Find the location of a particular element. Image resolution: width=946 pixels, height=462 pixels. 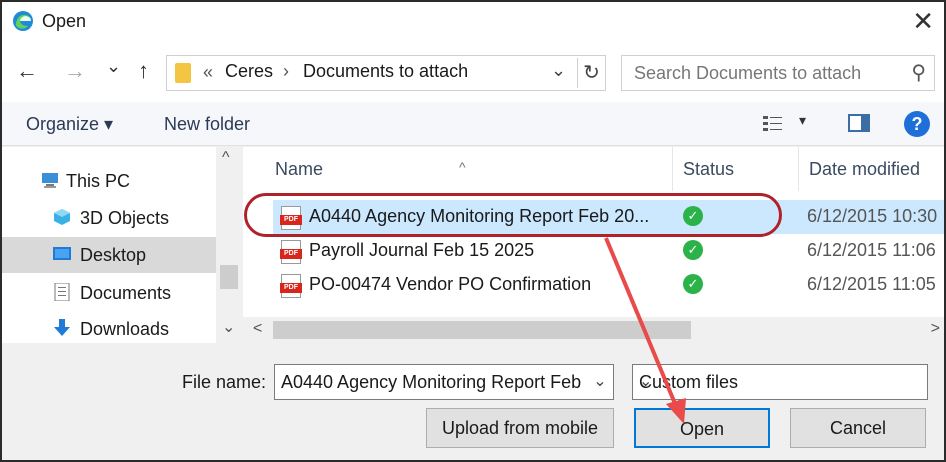

forward-button: → is located at coordinates (75, 71).